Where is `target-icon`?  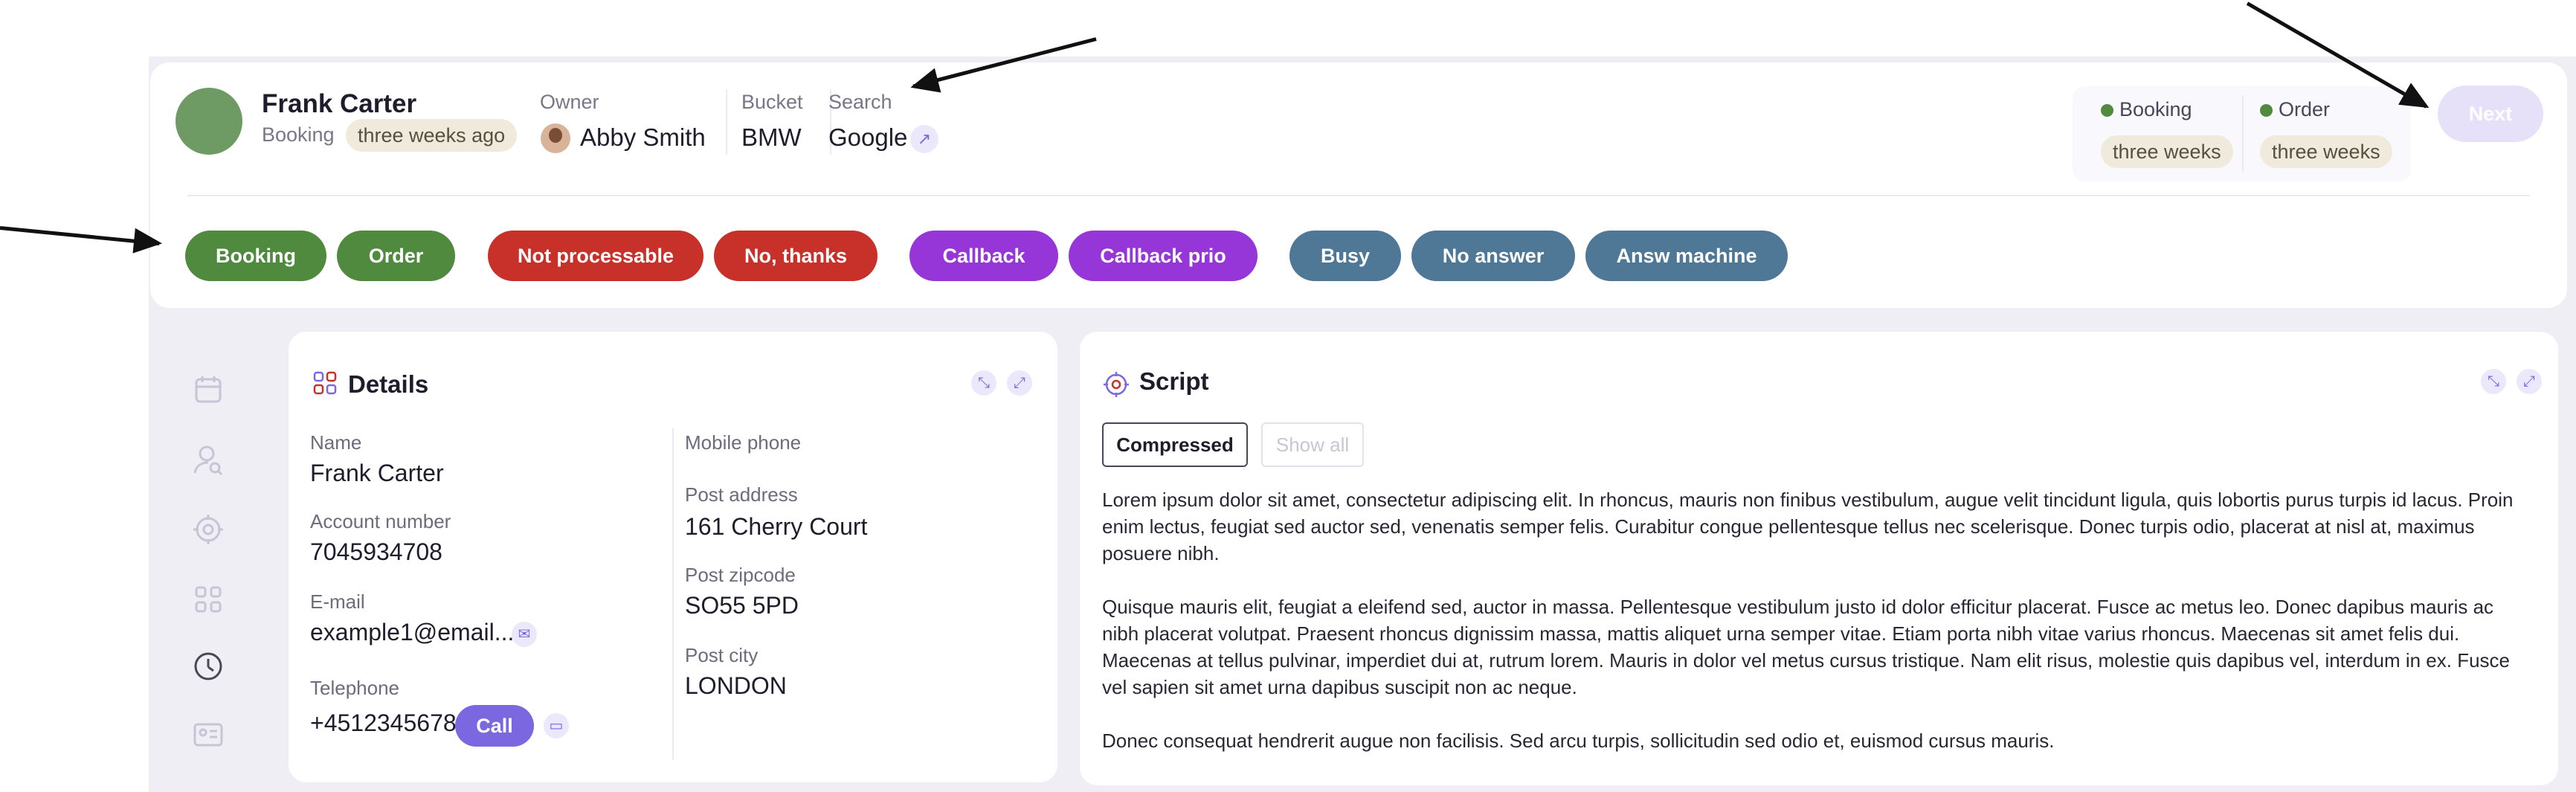 target-icon is located at coordinates (208, 529).